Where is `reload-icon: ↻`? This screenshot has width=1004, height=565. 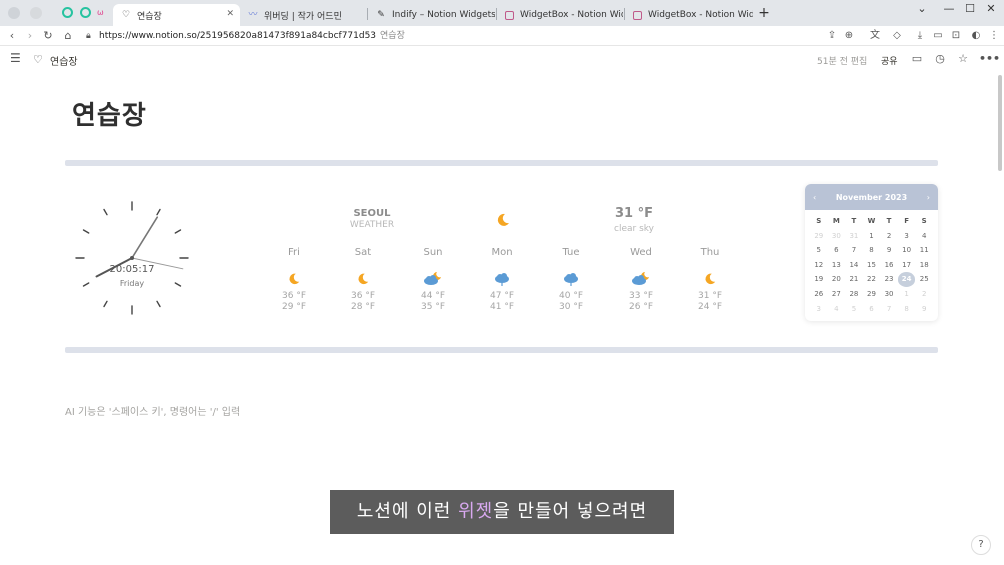
reload-icon: ↻ is located at coordinates (48, 36).